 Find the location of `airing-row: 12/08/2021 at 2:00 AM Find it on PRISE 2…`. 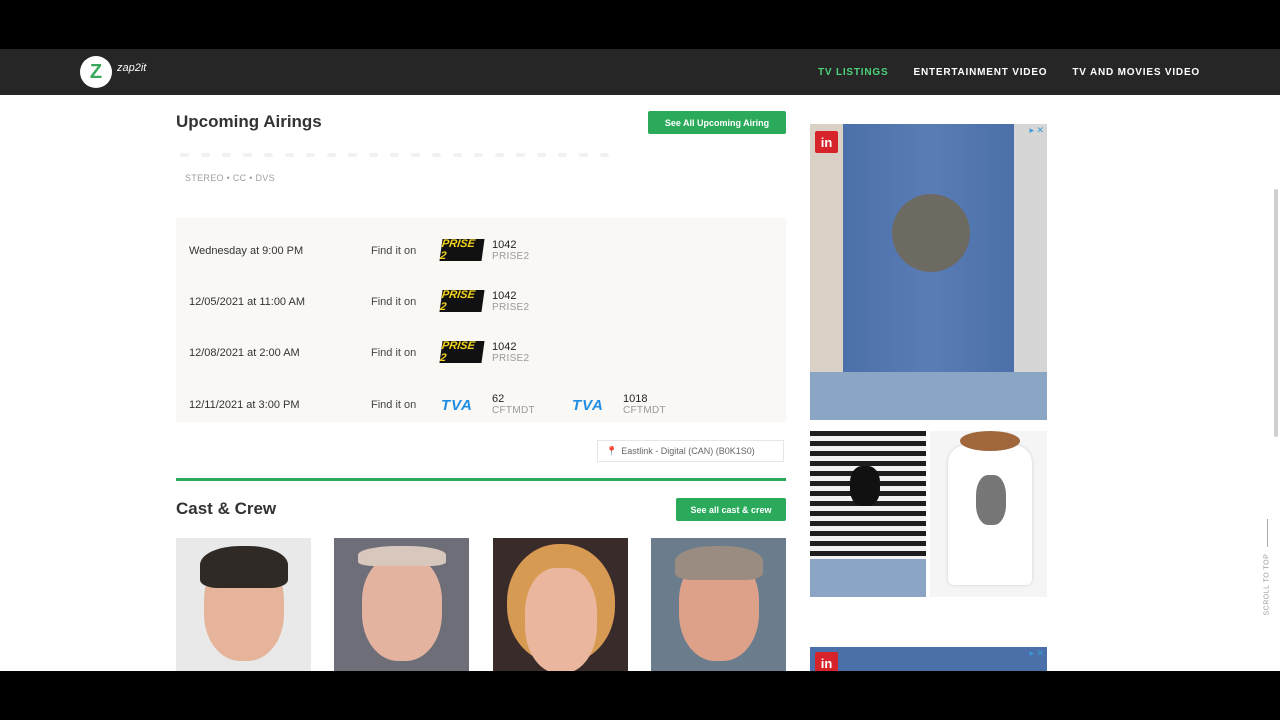

airing-row: 12/08/2021 at 2:00 AM Find it on PRISE 2… is located at coordinates (481, 352).